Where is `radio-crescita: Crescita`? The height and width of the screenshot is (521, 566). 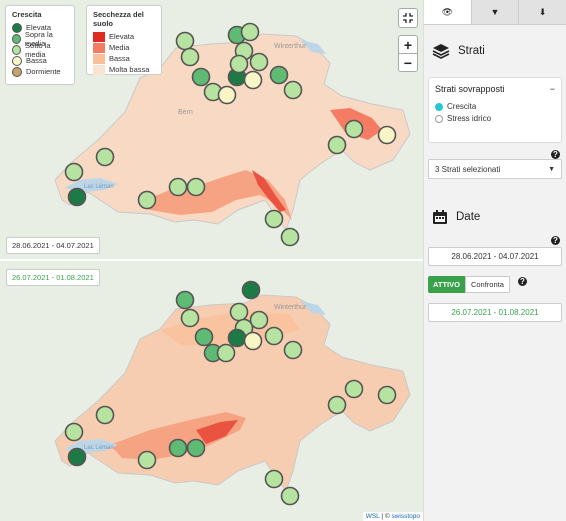
radio-crescita: Crescita is located at coordinates (495, 106).